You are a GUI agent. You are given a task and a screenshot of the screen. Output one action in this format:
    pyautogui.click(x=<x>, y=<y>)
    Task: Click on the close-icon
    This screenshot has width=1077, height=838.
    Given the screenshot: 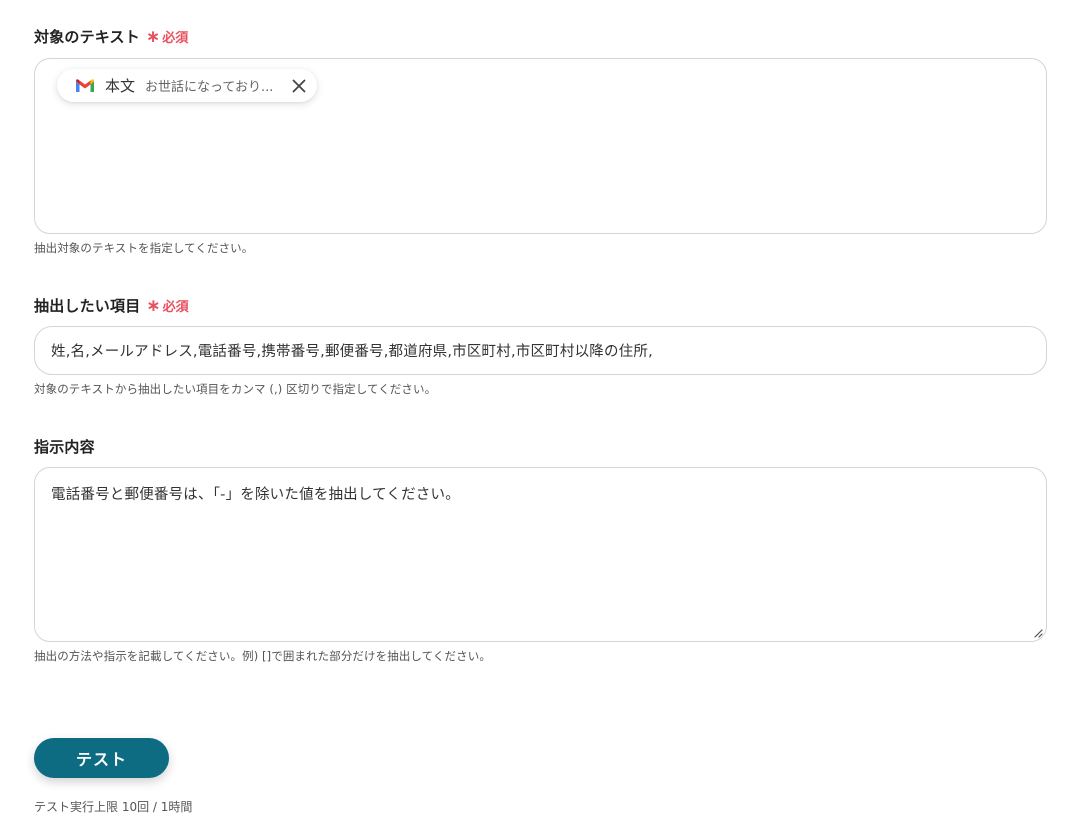 What is the action you would take?
    pyautogui.click(x=299, y=86)
    